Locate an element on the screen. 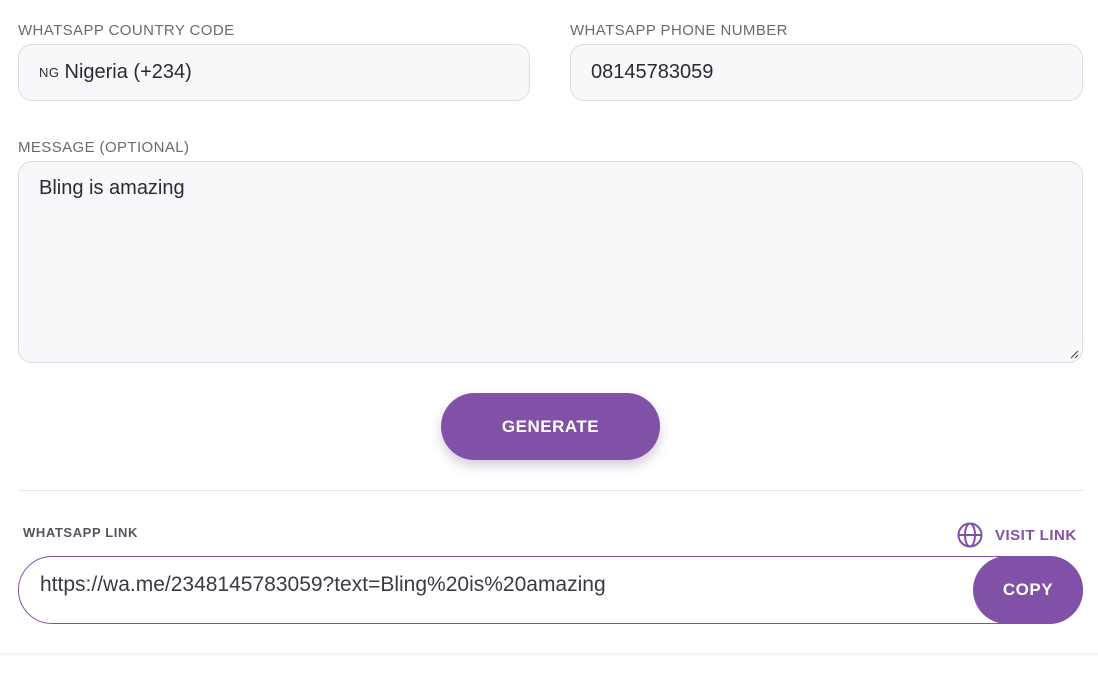  visit-link-button: VISIT LINK is located at coordinates (1016, 535).